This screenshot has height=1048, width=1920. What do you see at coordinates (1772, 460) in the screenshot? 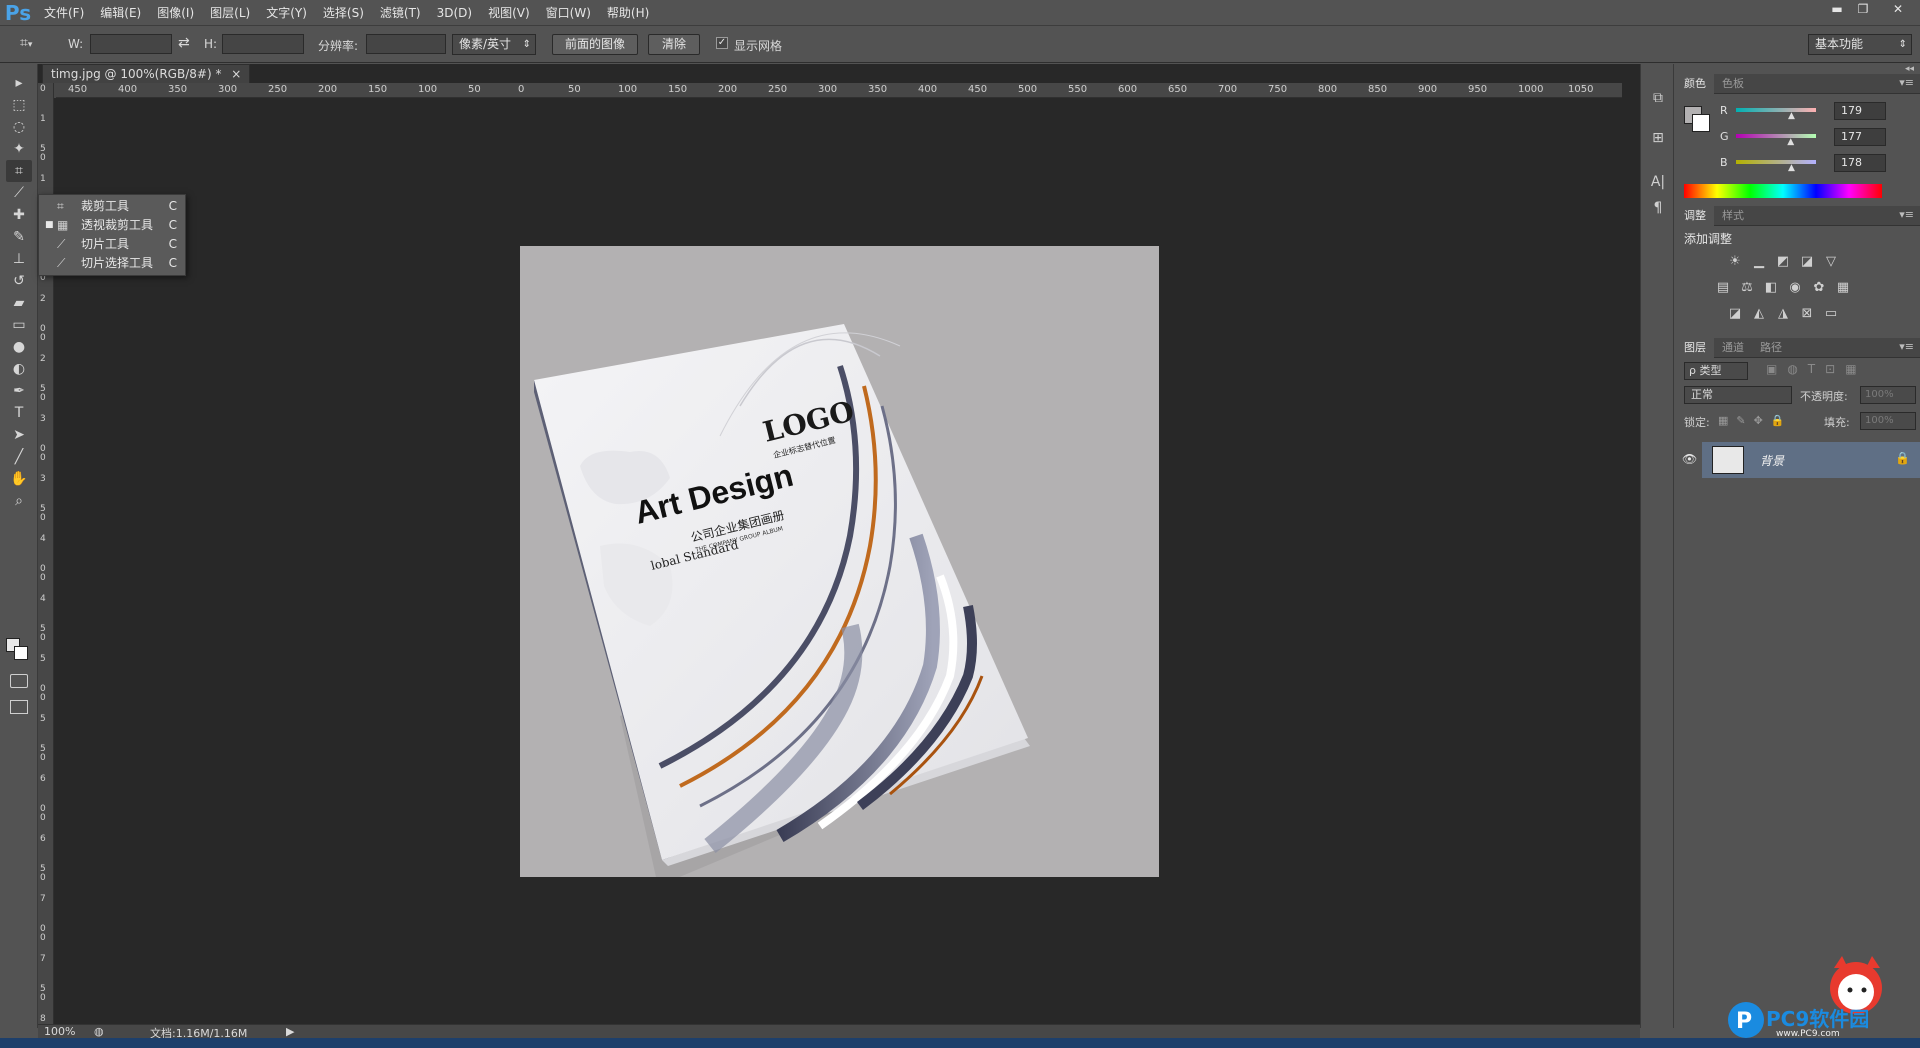
I see `layer-name: 背景` at bounding box center [1772, 460].